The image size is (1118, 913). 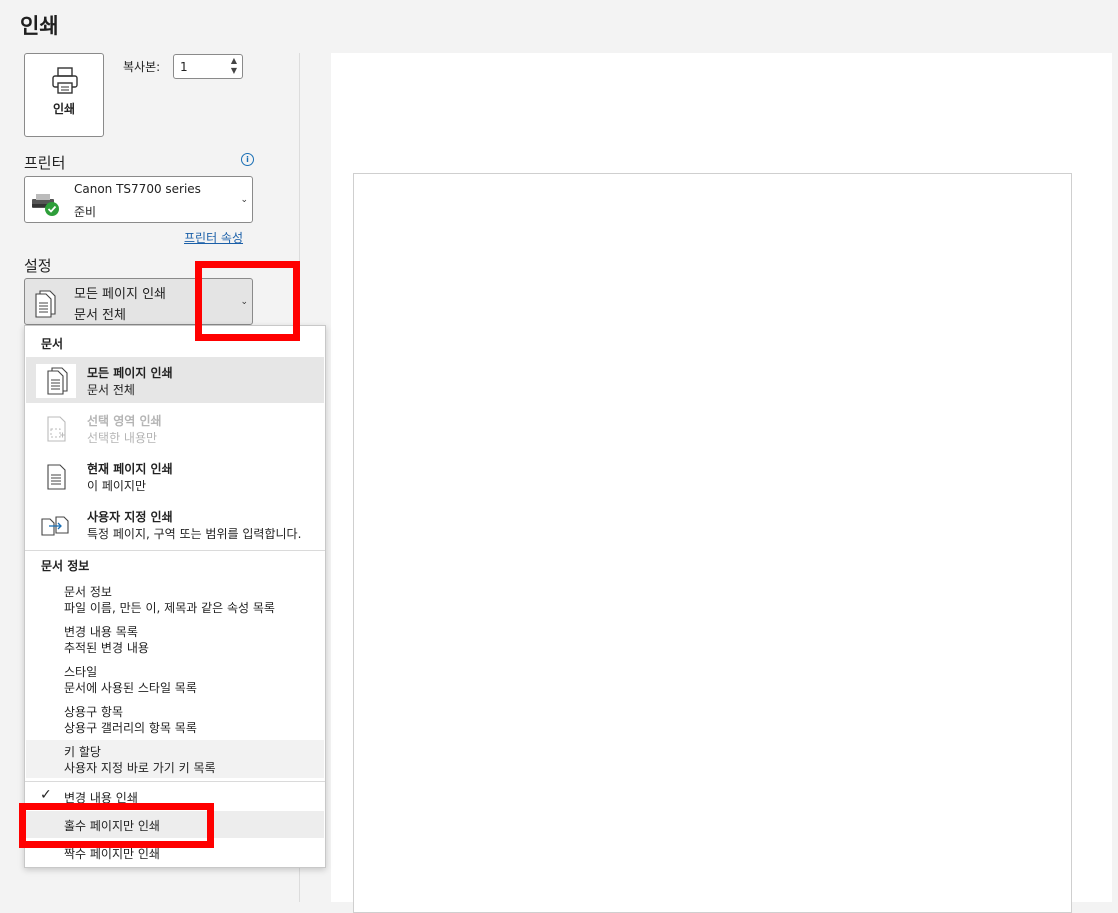 What do you see at coordinates (130, 688) in the screenshot?
I see `info-item-subtitle: 문서에 사용된 스타일 목록` at bounding box center [130, 688].